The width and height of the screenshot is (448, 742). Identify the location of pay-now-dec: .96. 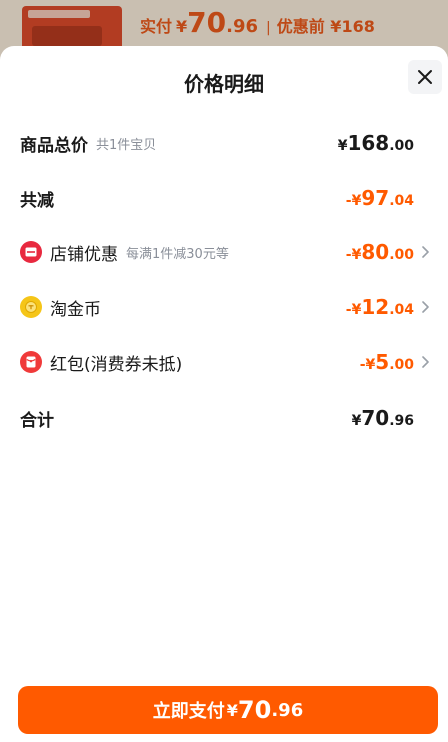
(287, 710).